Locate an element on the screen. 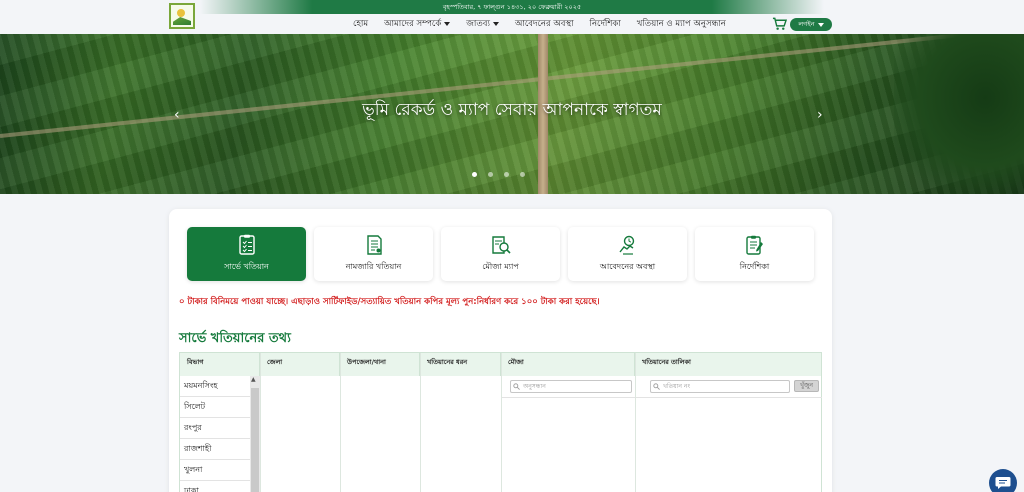 The image size is (1024, 492). tab-survey-khatian: সার্ভে খতিয়ান is located at coordinates (246, 254).